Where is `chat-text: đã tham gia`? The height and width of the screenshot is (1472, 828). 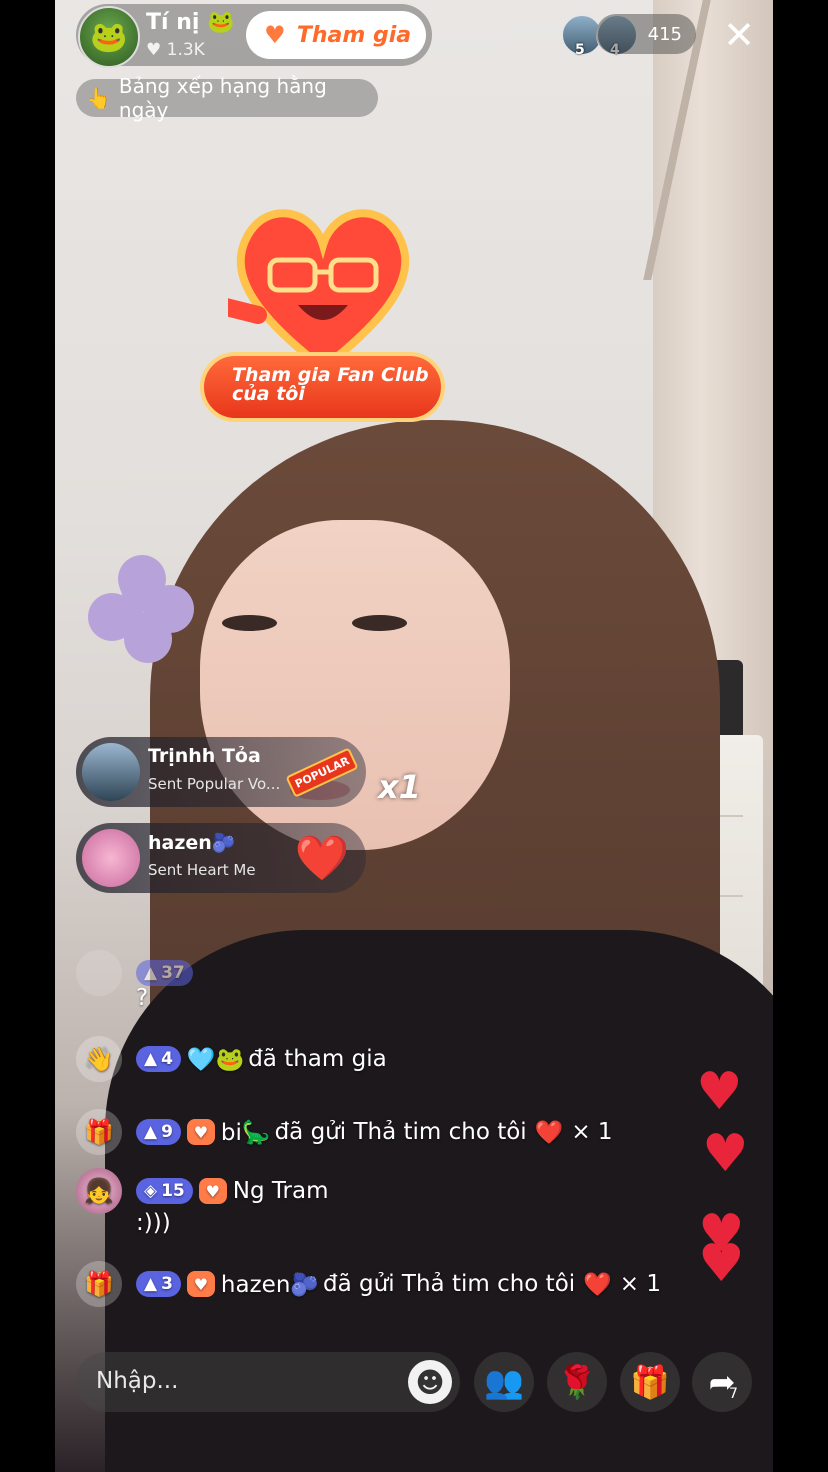 chat-text: đã tham gia is located at coordinates (317, 1059).